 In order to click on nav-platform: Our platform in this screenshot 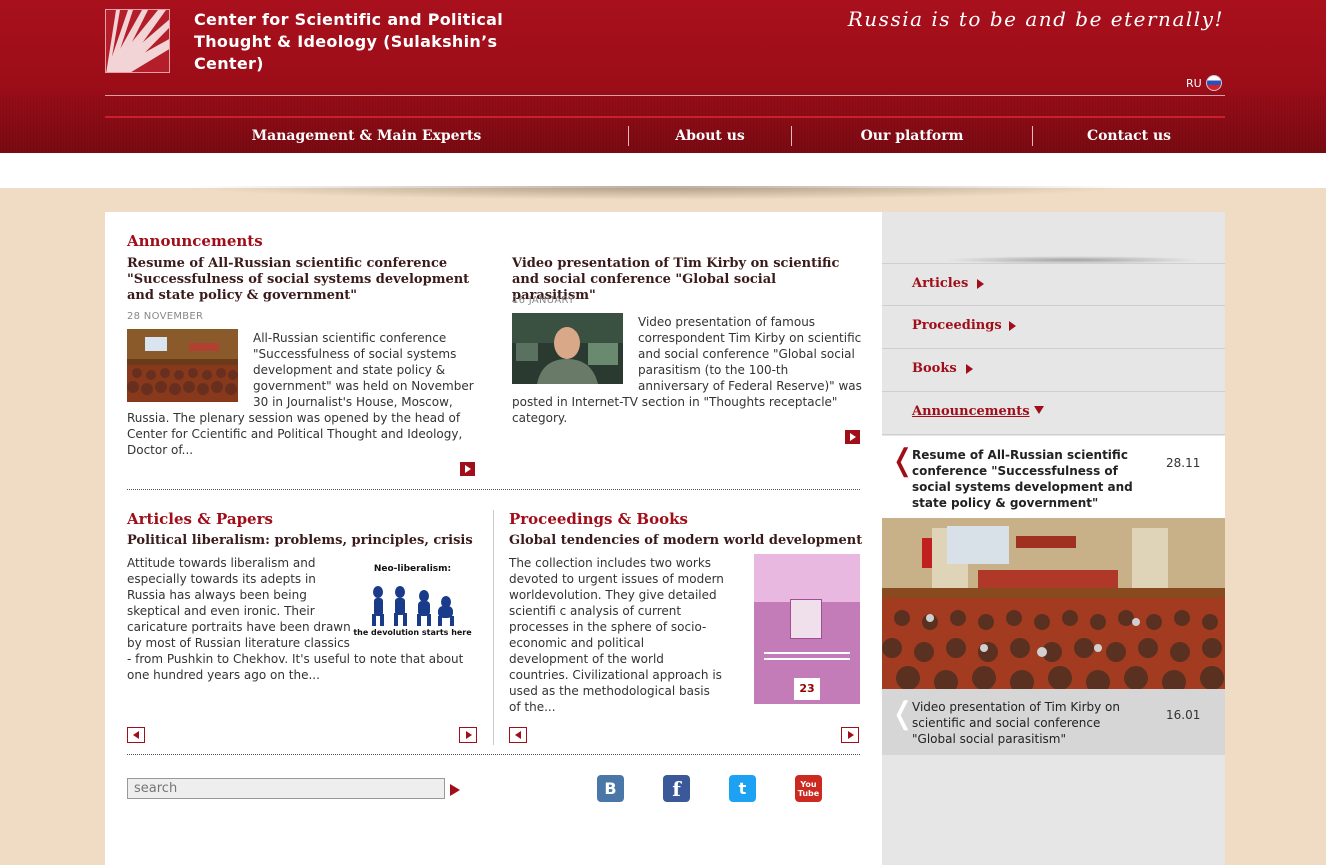, I will do `click(912, 136)`.